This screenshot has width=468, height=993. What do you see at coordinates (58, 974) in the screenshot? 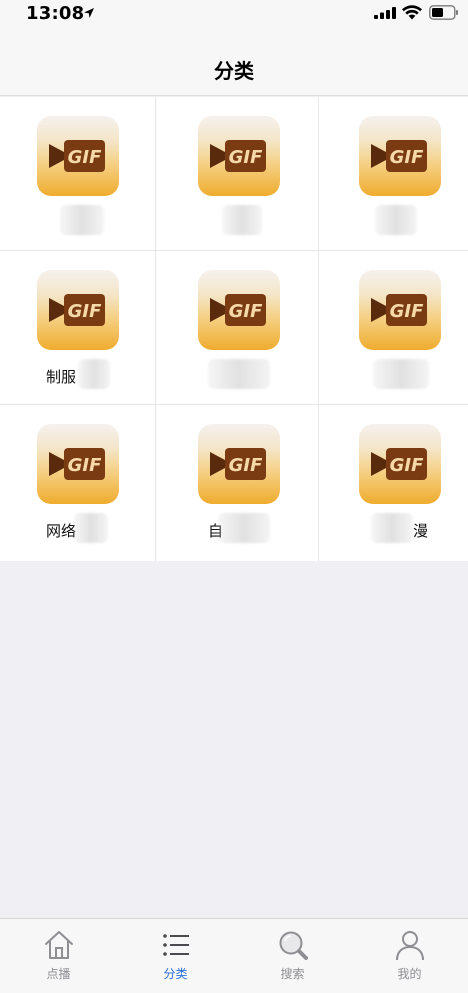
I see `tab-label: 点播` at bounding box center [58, 974].